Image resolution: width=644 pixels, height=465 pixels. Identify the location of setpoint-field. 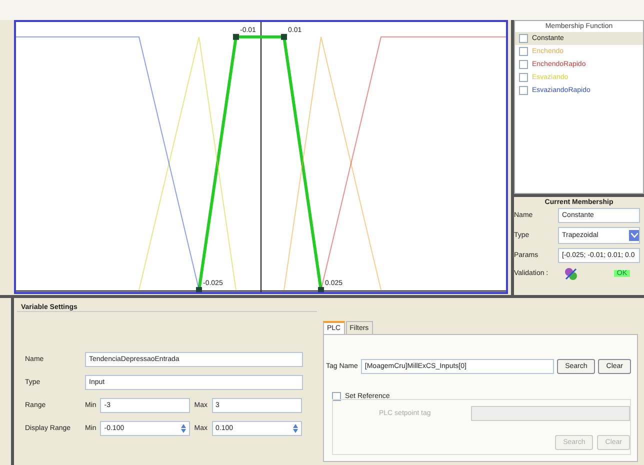
(550, 413).